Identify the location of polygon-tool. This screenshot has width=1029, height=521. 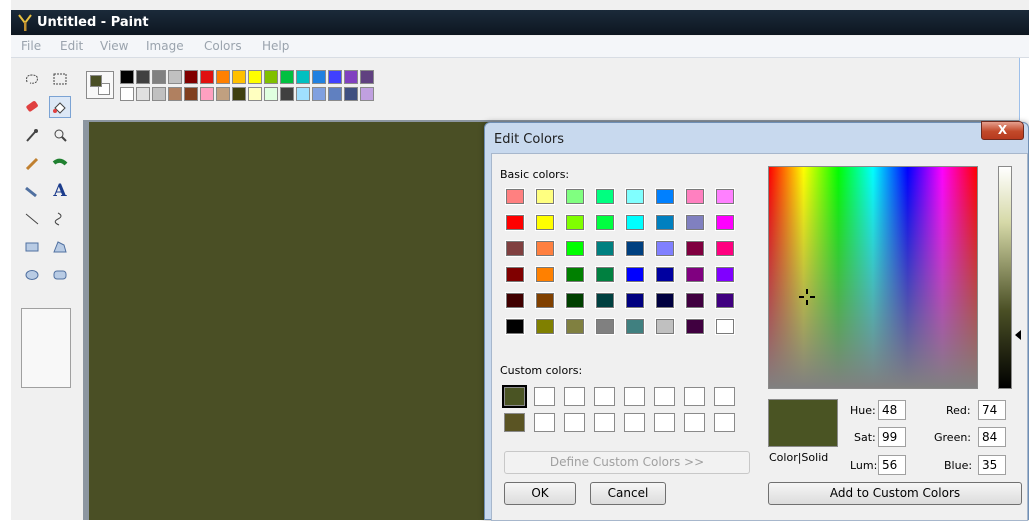
(60, 247).